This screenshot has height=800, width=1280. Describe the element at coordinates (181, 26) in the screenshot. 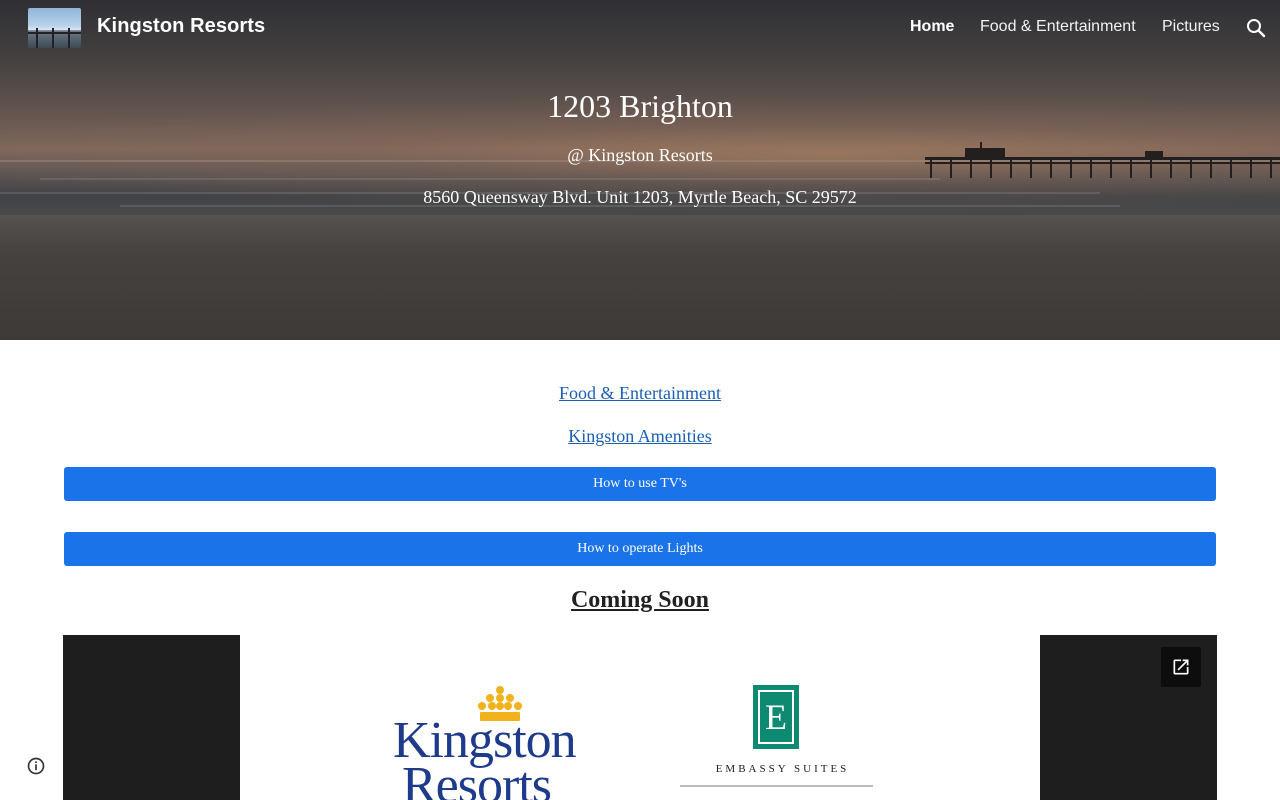

I see `site-title: Kingston Resorts` at that location.